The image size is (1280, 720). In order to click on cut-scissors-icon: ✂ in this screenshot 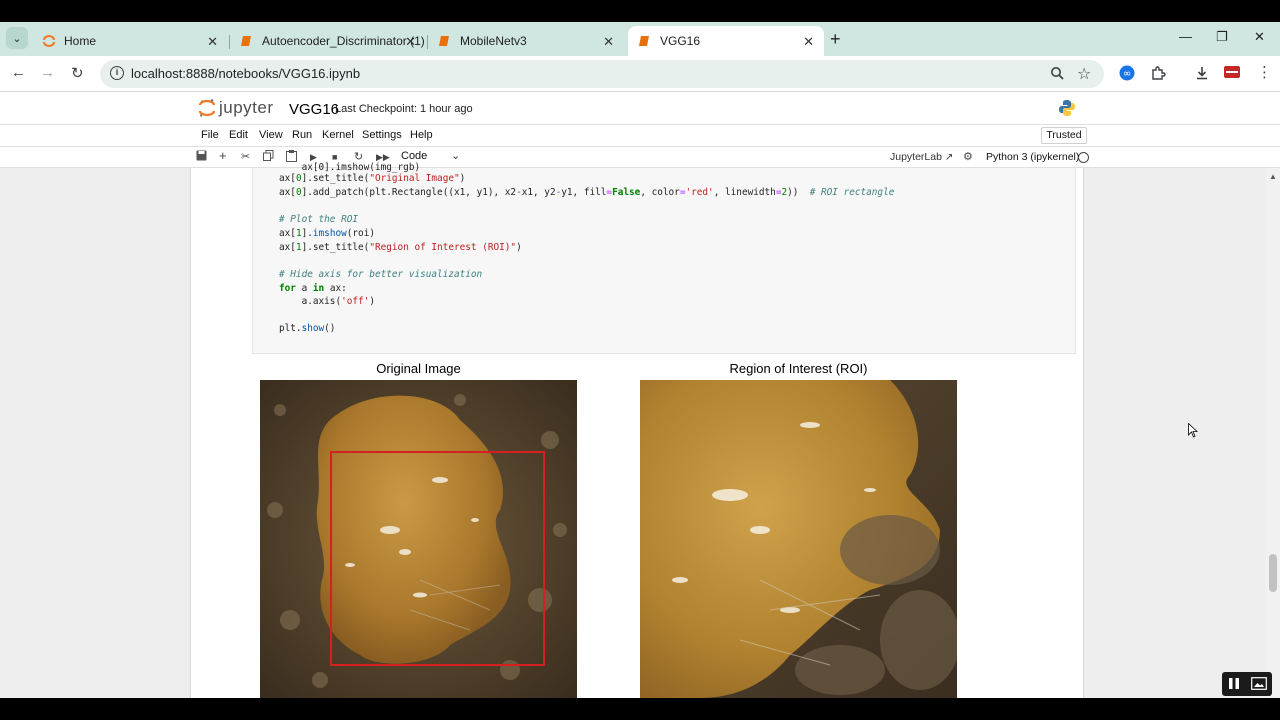, I will do `click(245, 156)`.